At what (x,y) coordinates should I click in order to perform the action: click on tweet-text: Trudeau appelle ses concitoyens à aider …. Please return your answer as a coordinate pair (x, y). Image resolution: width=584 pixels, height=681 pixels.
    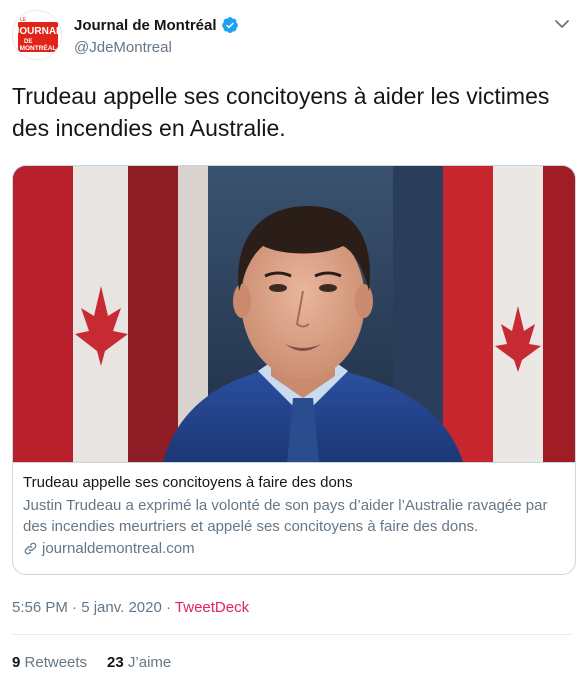
    Looking at the image, I should click on (281, 112).